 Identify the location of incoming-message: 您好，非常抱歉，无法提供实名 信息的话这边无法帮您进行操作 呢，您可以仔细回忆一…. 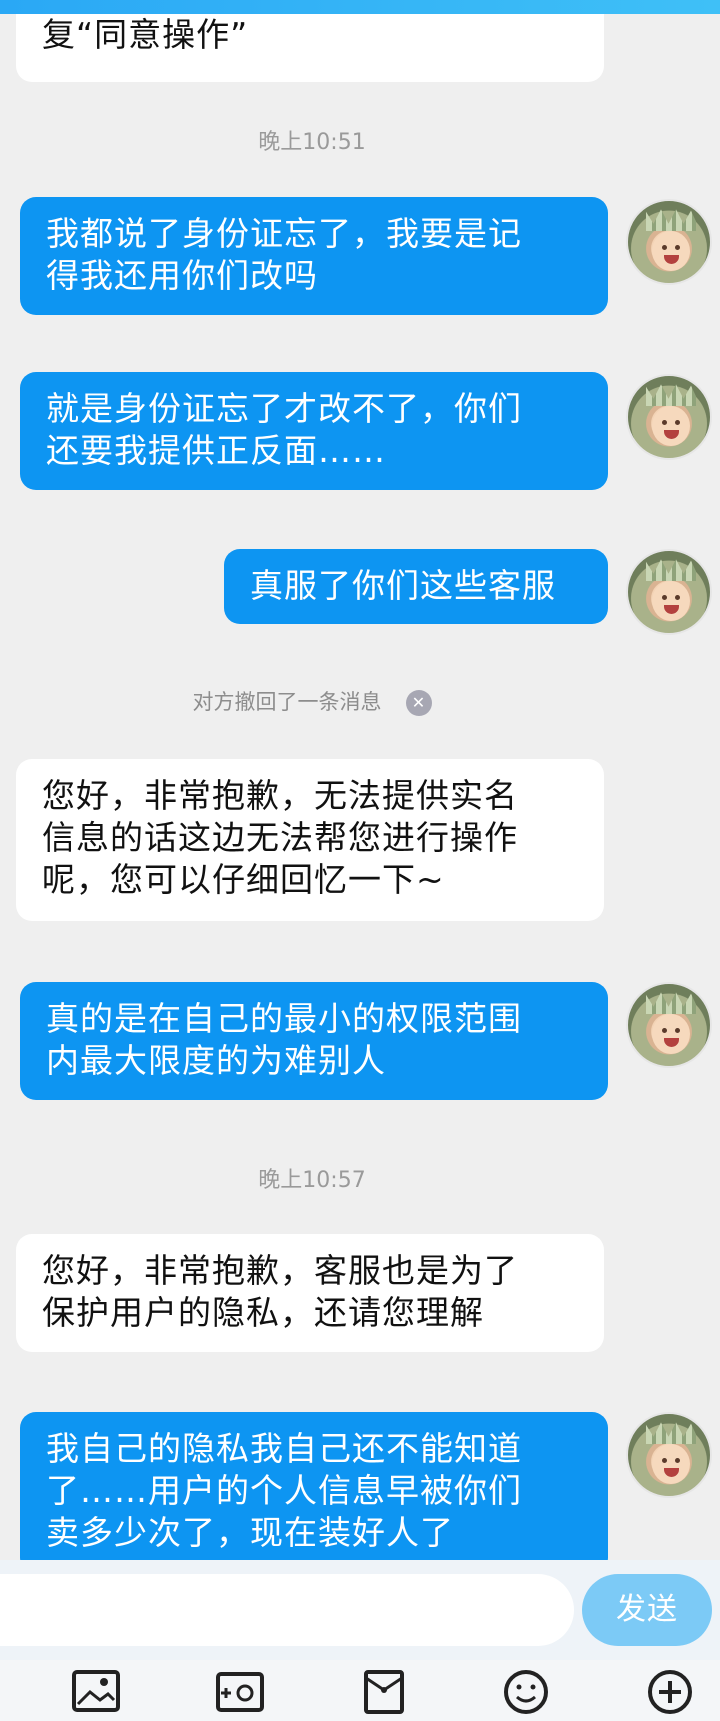
(310, 840).